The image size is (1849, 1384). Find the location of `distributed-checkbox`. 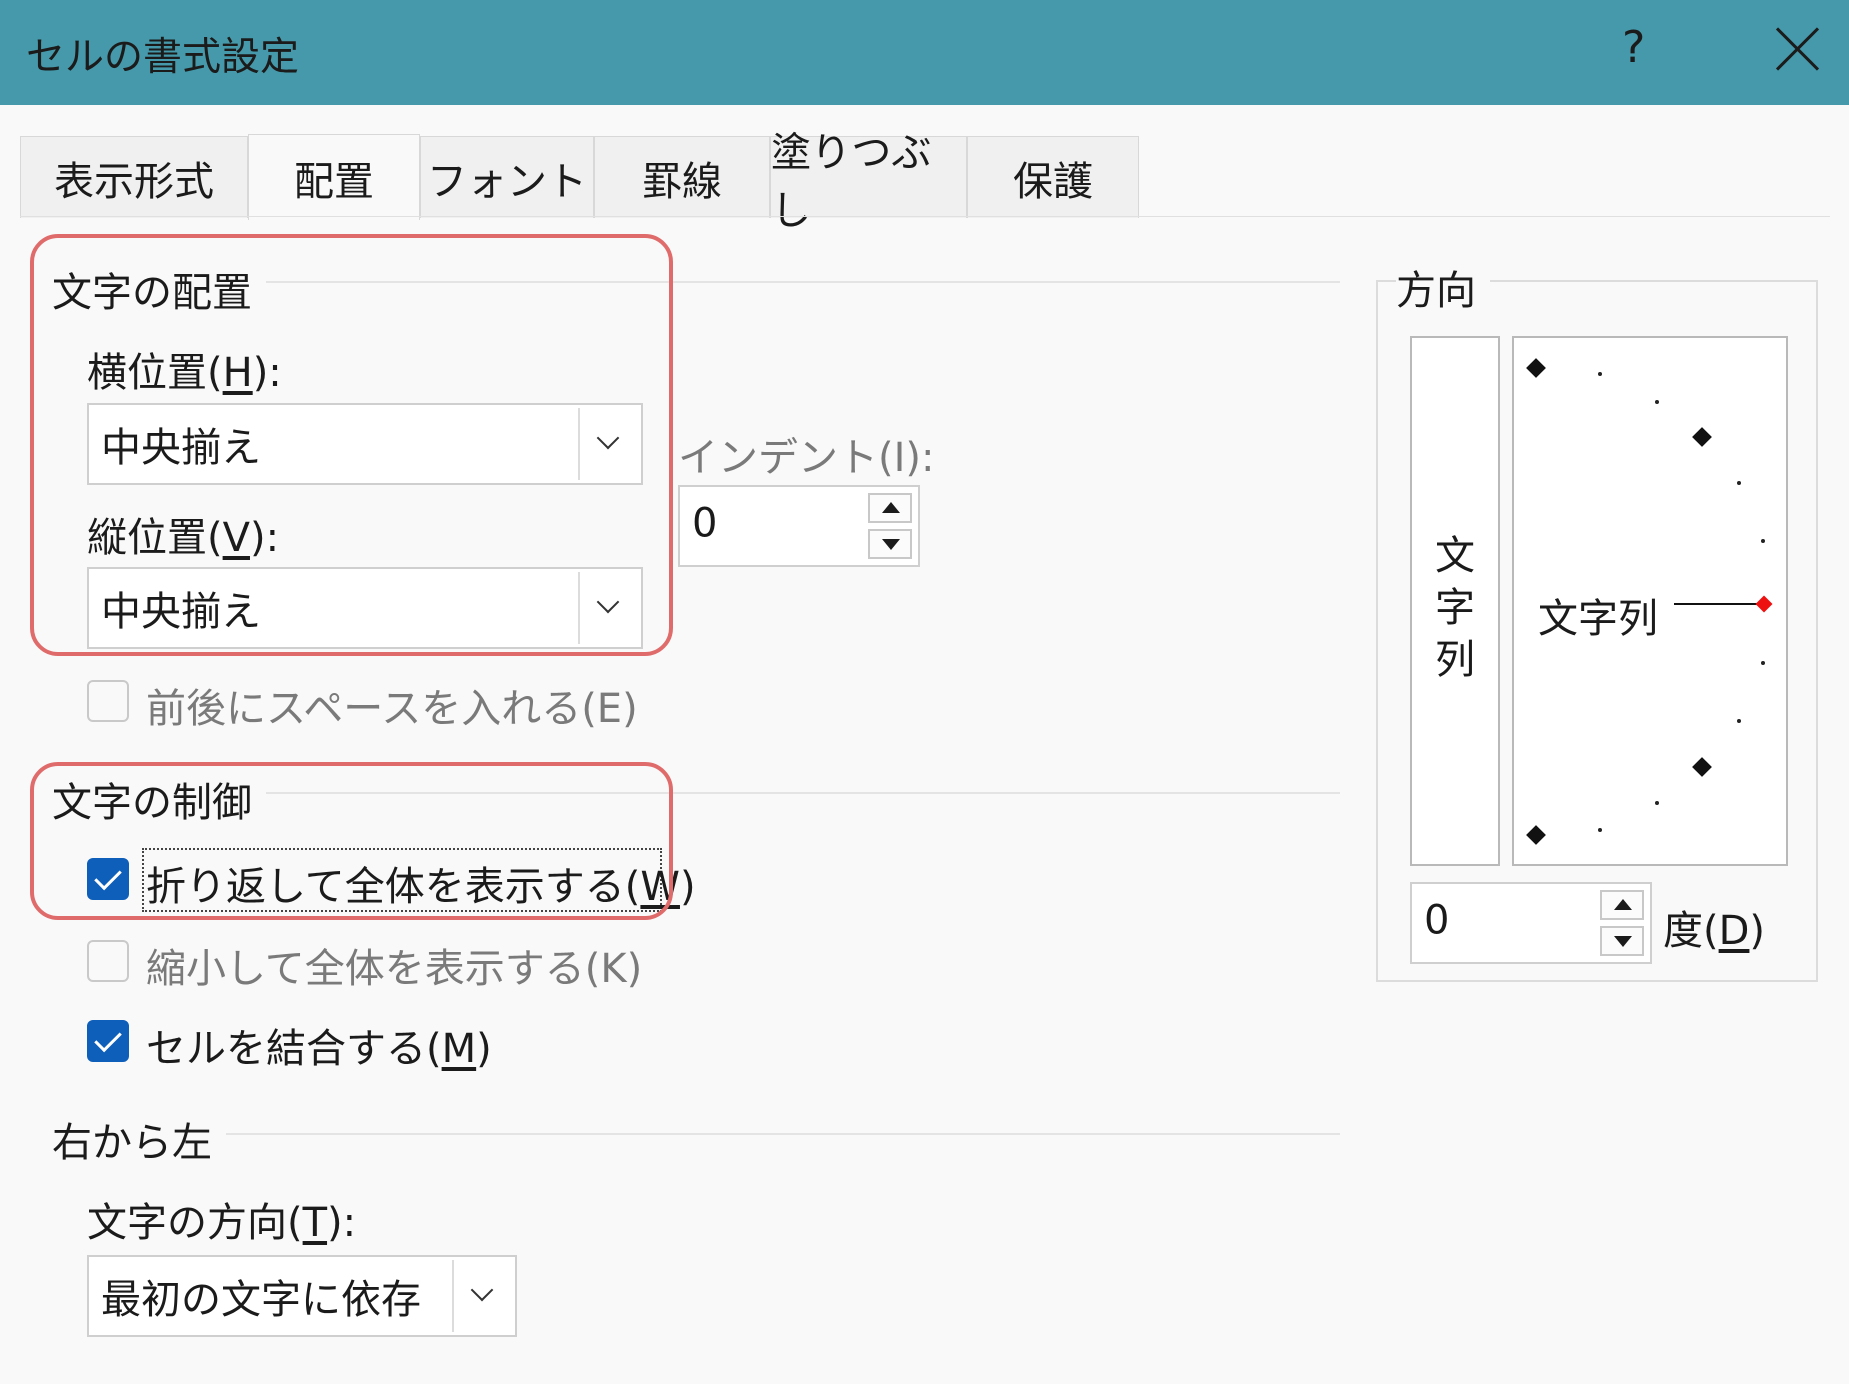

distributed-checkbox is located at coordinates (108, 701).